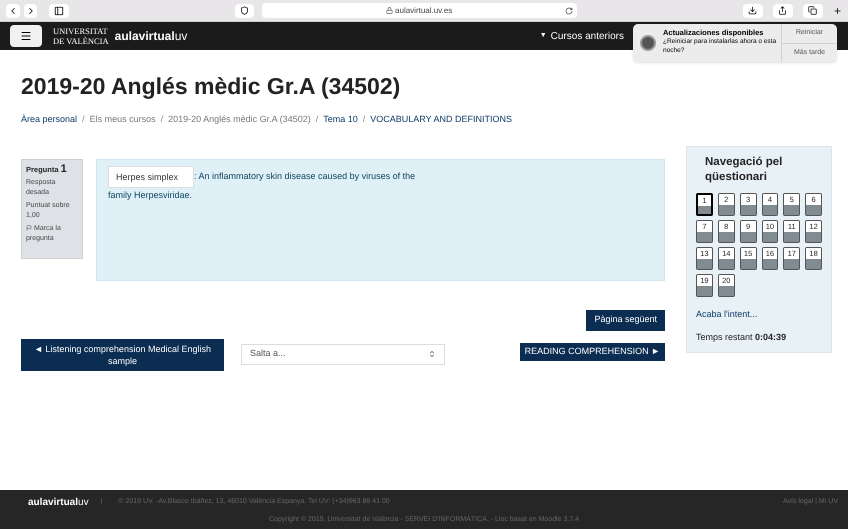  What do you see at coordinates (13, 11) in the screenshot?
I see `back-button` at bounding box center [13, 11].